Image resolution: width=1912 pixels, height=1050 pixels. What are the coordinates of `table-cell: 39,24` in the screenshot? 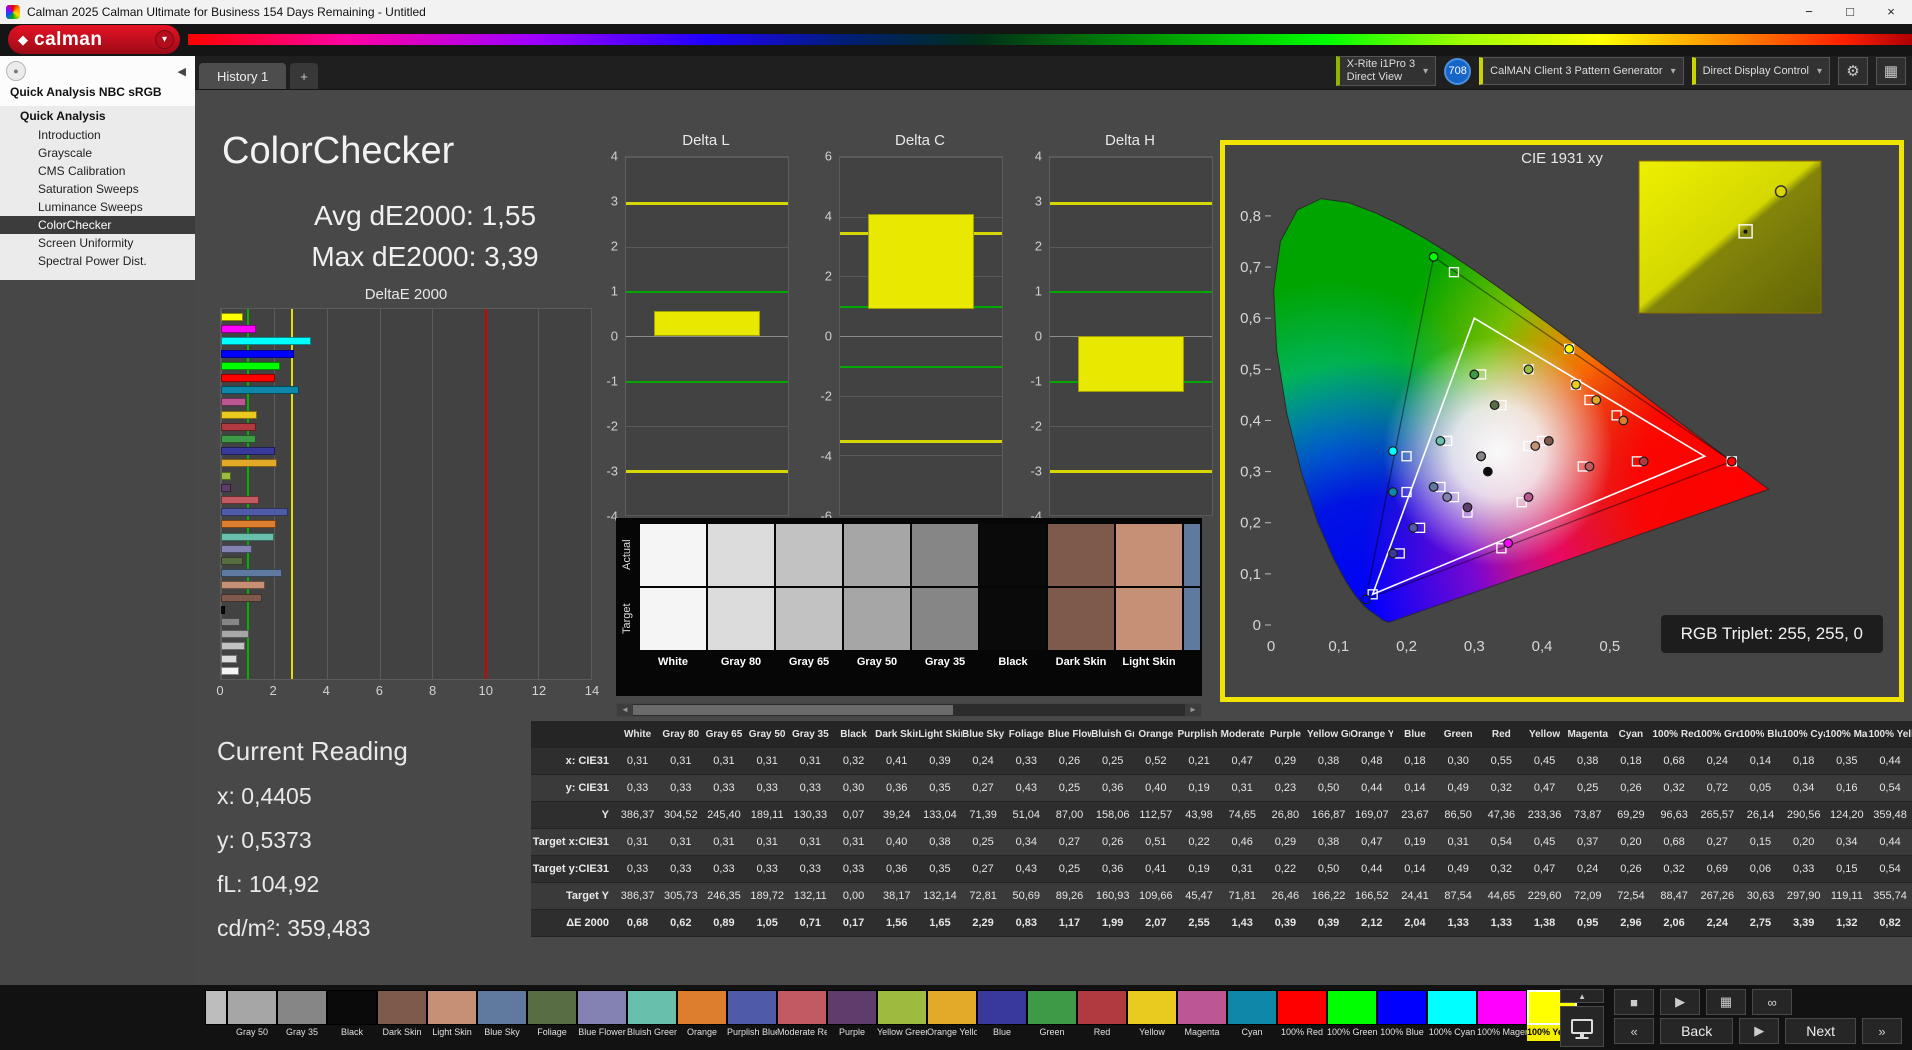 It's located at (896, 815).